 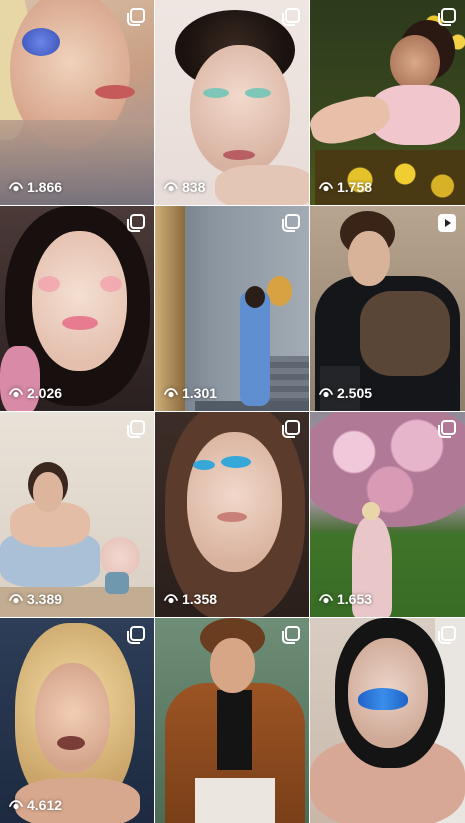 I want to click on view-count-label: 2.505, so click(x=355, y=393).